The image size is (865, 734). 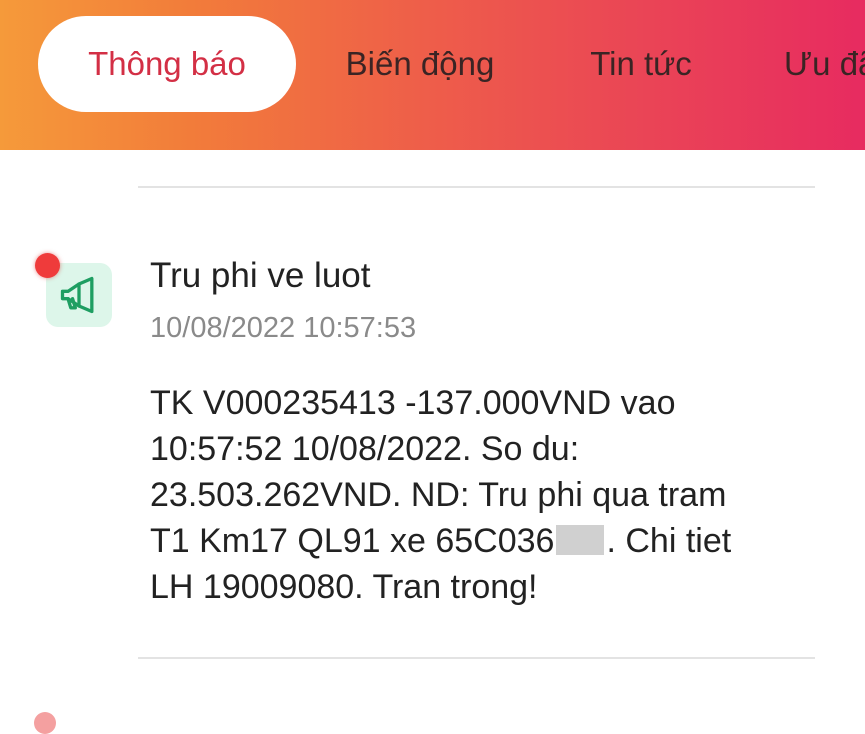 I want to click on body-line: TK V000235413 -137.000VND vao, so click(x=413, y=403).